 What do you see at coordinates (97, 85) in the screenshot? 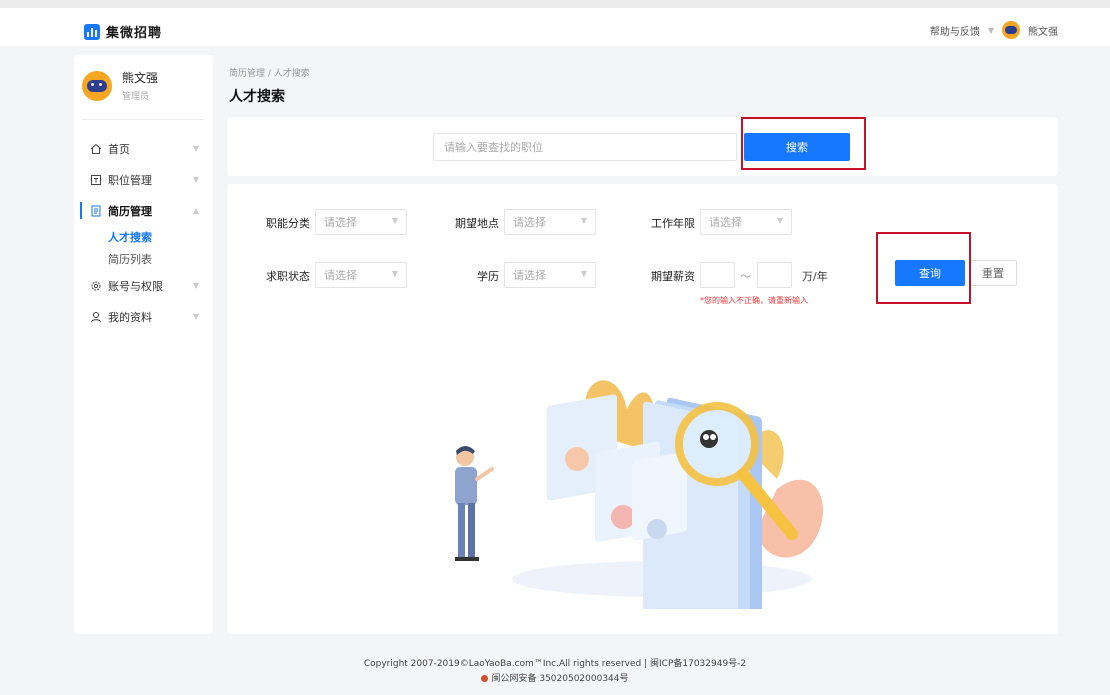
I see `avatar` at bounding box center [97, 85].